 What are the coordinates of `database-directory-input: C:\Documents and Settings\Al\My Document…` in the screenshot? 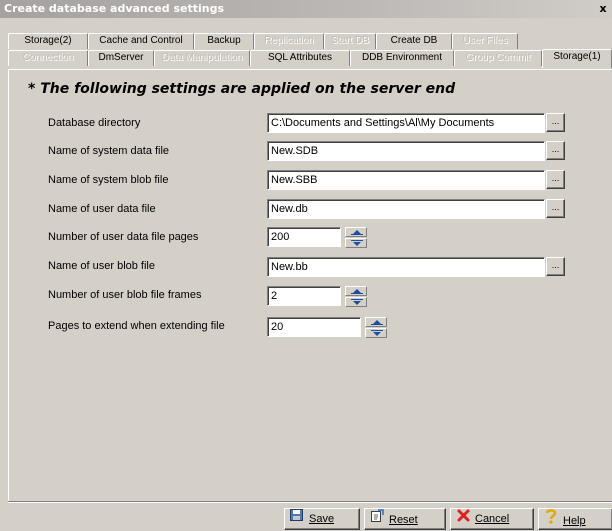 It's located at (406, 123).